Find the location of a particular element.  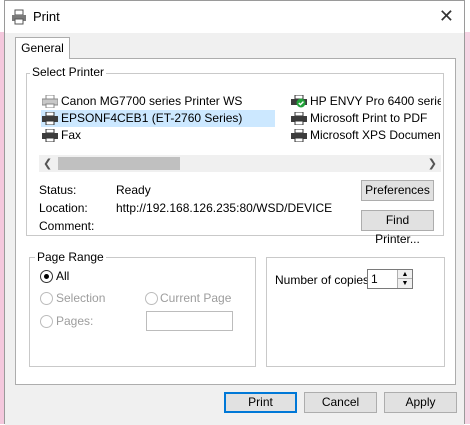

printer-item-epson: EPSONF4CEB1 (ET-2760 Series) is located at coordinates (158, 118).